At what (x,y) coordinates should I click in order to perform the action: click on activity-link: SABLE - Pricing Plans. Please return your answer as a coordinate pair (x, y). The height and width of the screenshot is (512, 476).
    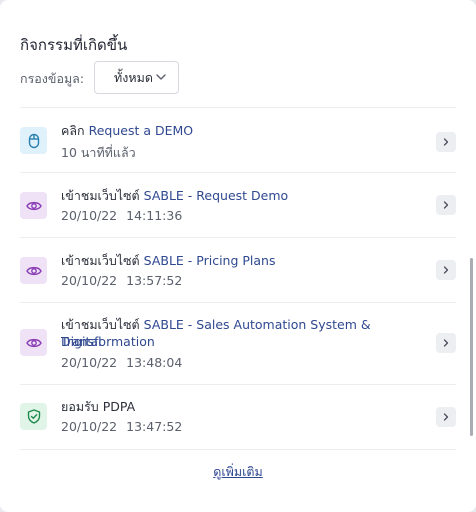
    Looking at the image, I should click on (210, 260).